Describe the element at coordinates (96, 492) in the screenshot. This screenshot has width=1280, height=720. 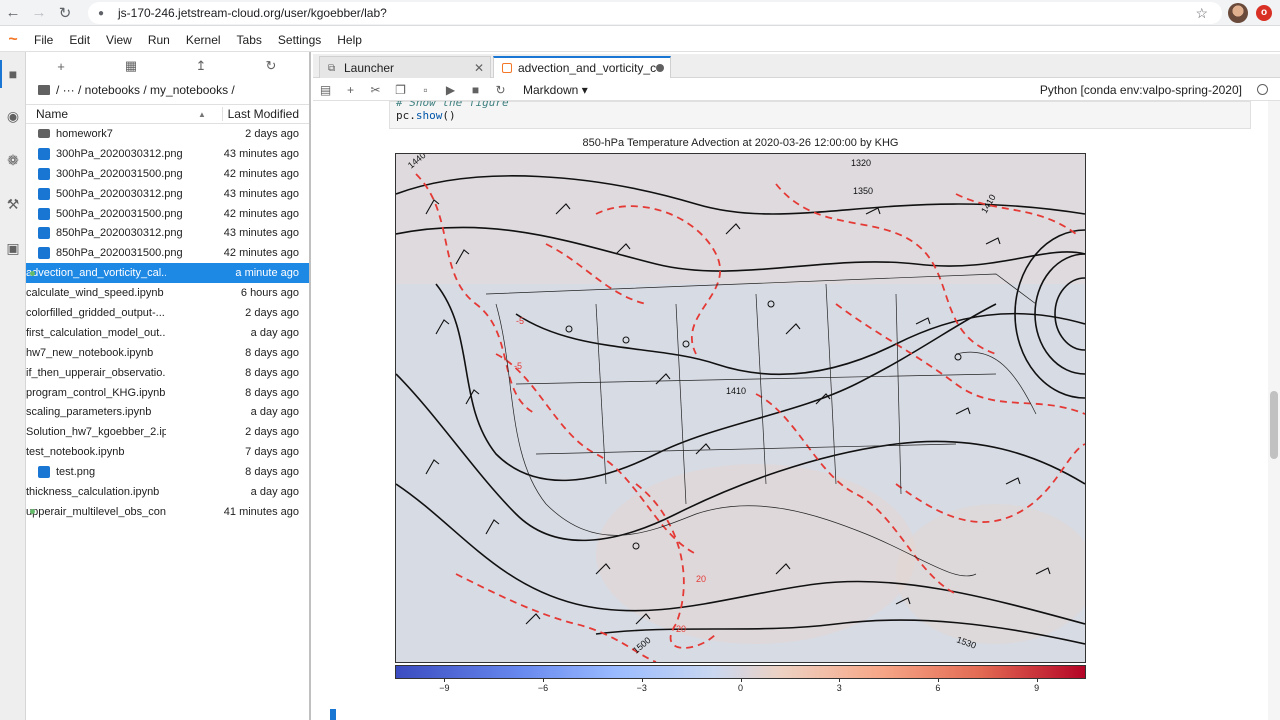
I see `file-name: thickness_calculation.ipynb` at that location.